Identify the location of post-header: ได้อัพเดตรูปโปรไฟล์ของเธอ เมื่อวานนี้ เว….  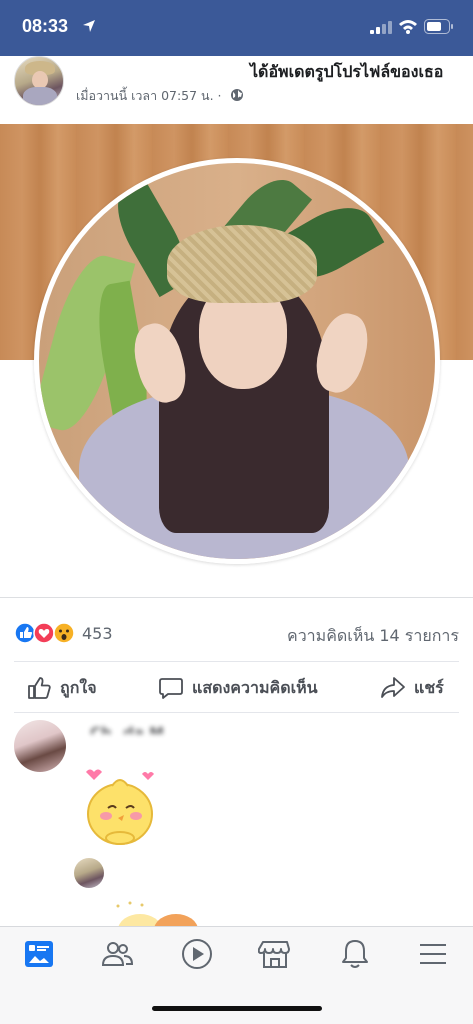
(236, 89).